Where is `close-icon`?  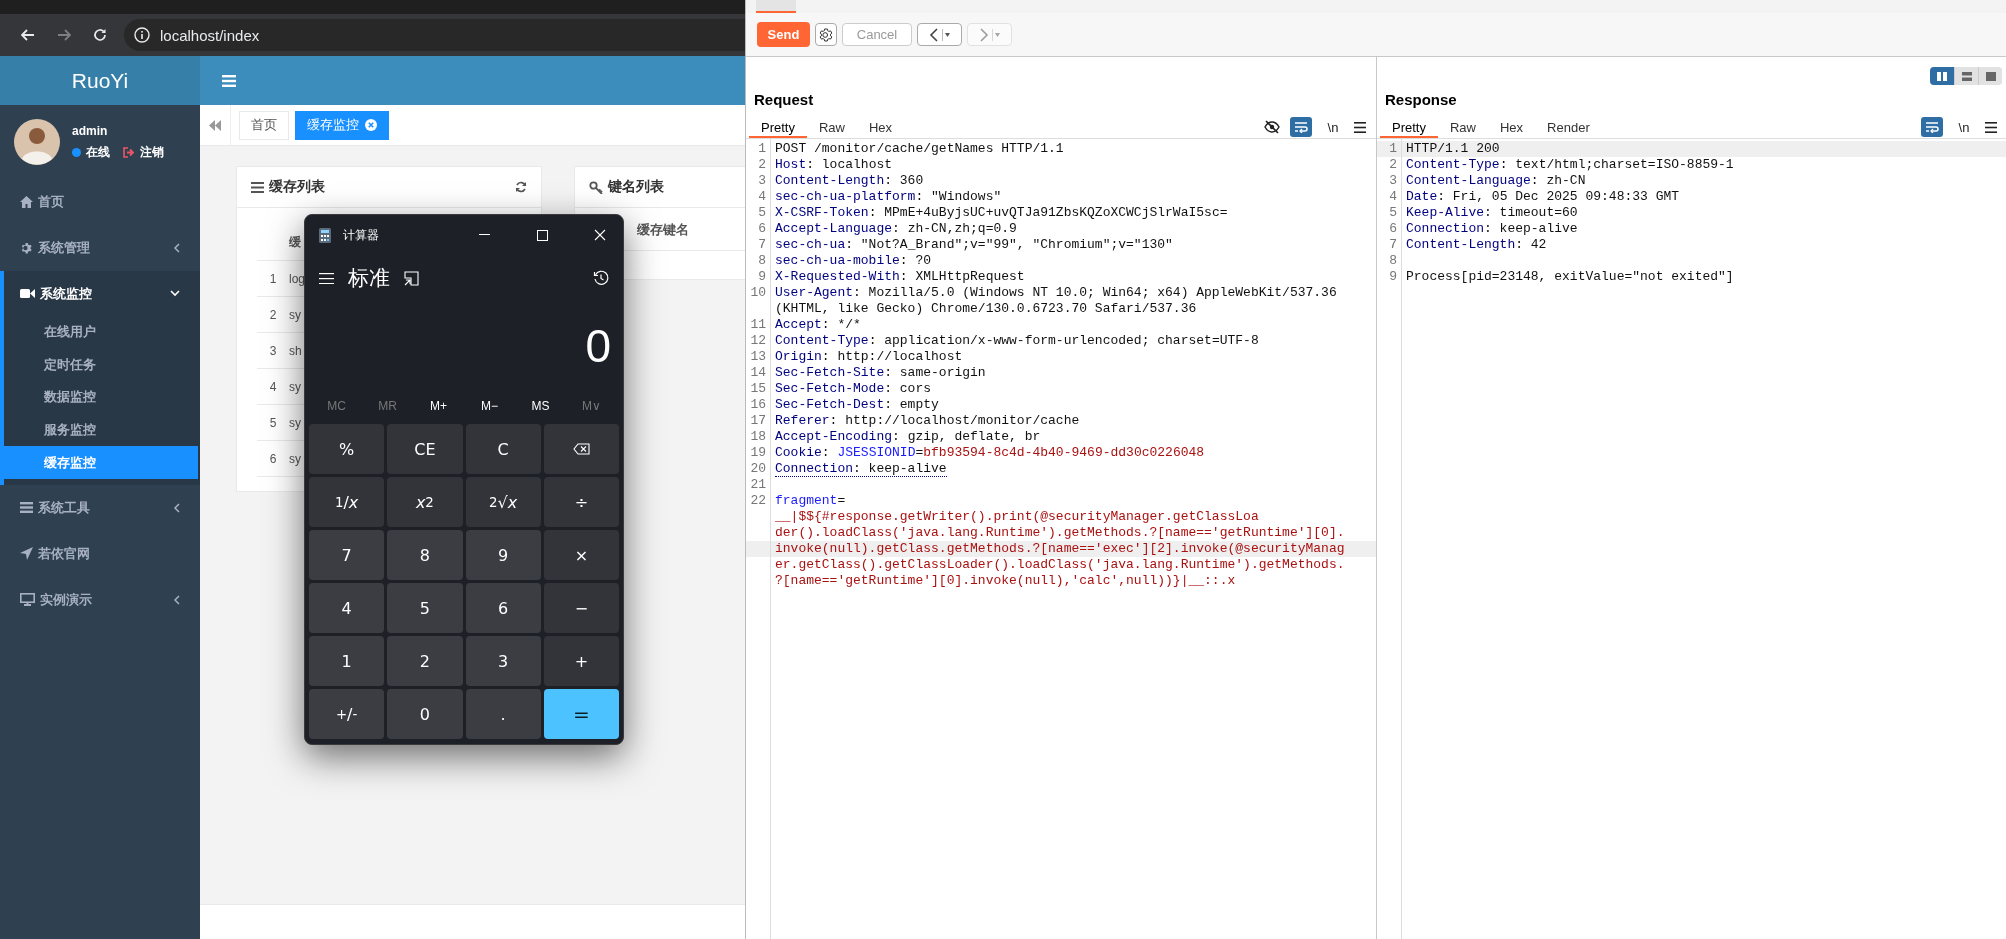
close-icon is located at coordinates (600, 235).